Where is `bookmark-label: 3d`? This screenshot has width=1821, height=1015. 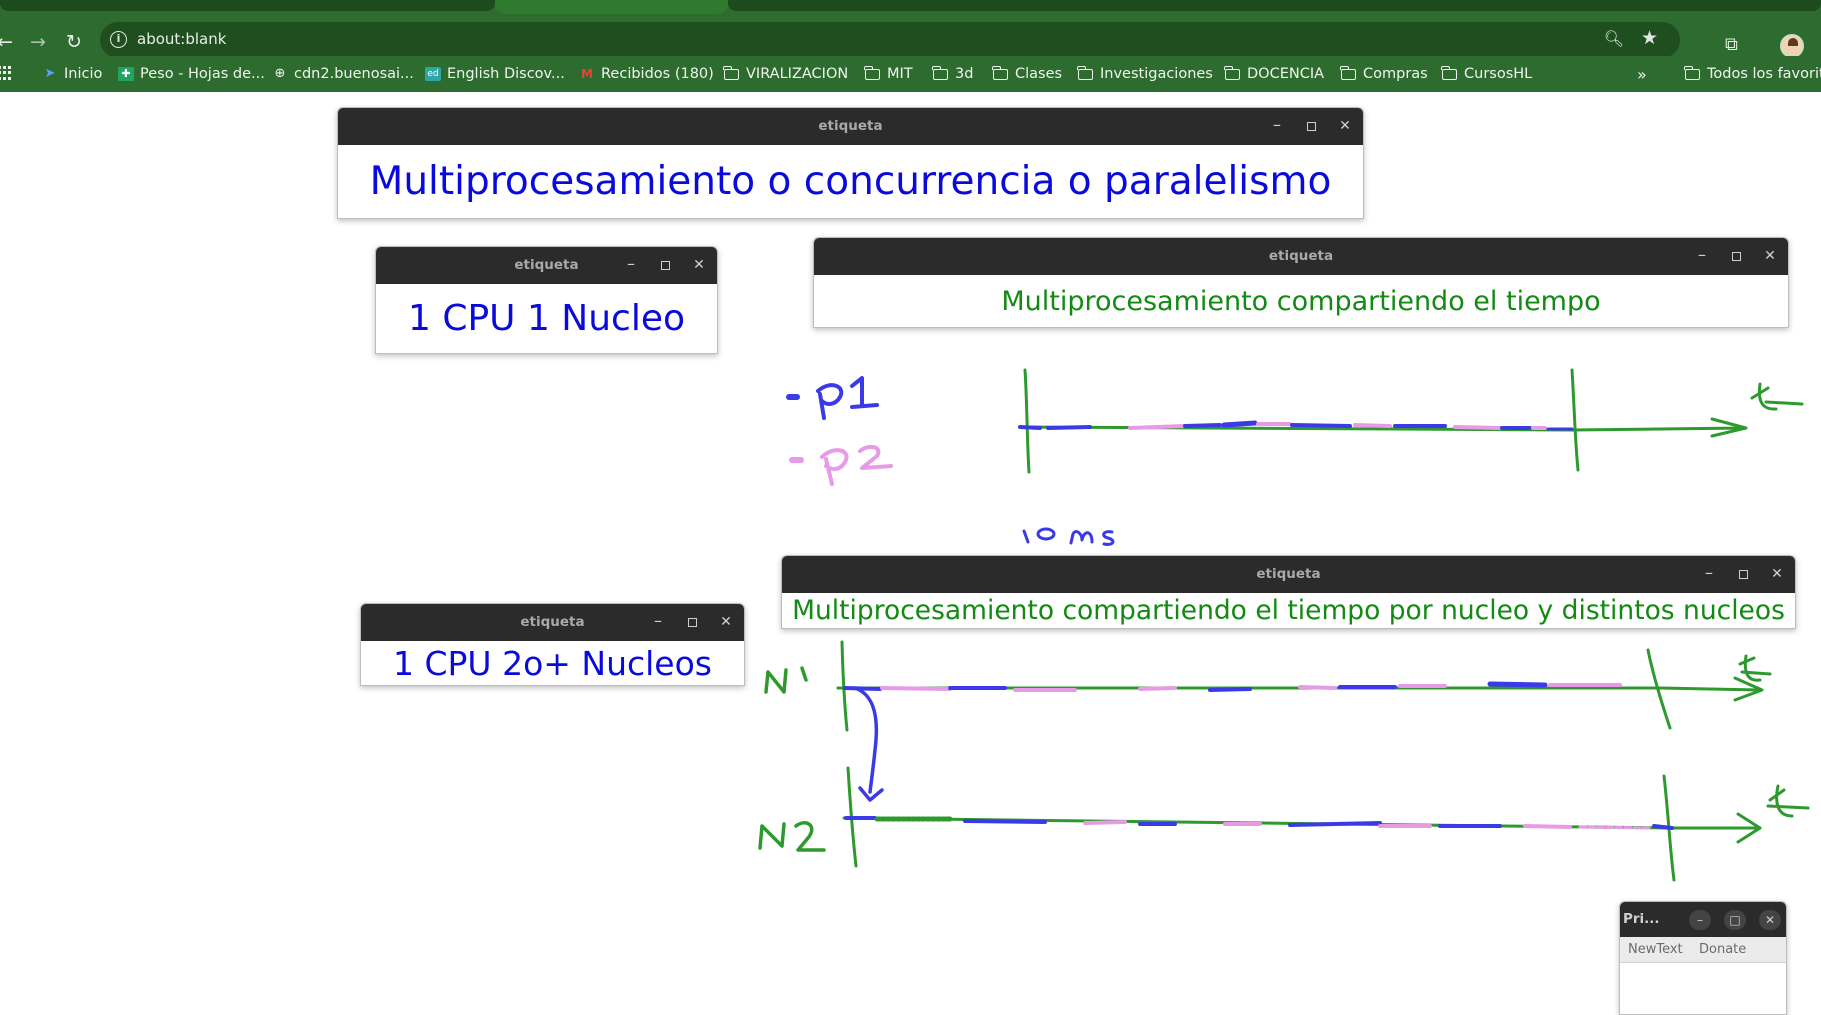
bookmark-label: 3d is located at coordinates (964, 74).